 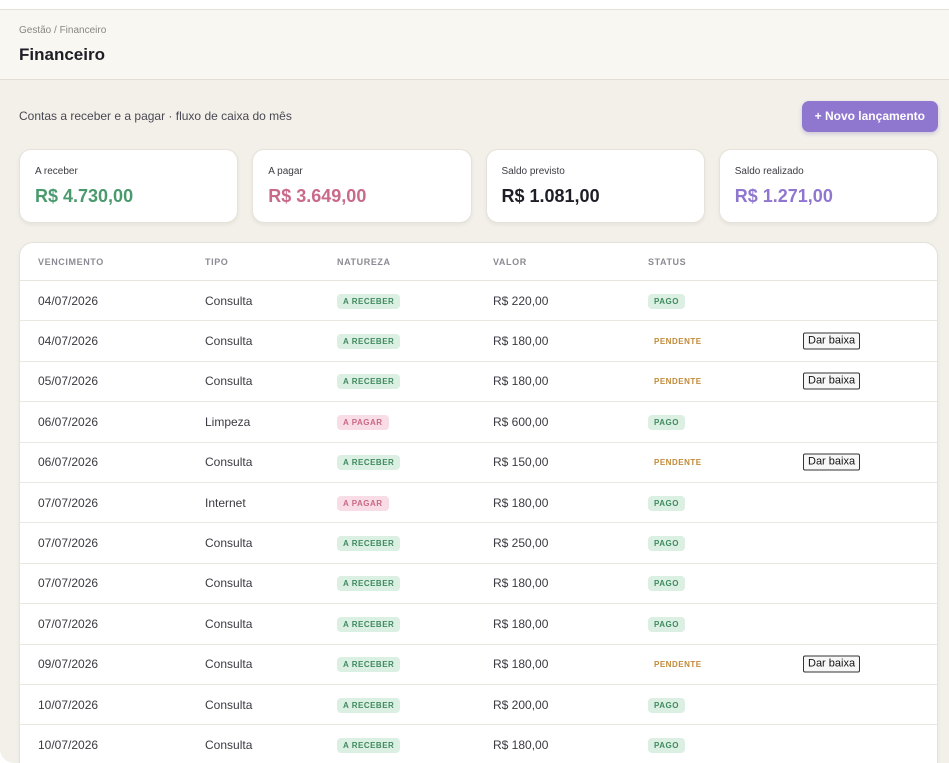 What do you see at coordinates (228, 421) in the screenshot?
I see `cell-tipo: Limpeza` at bounding box center [228, 421].